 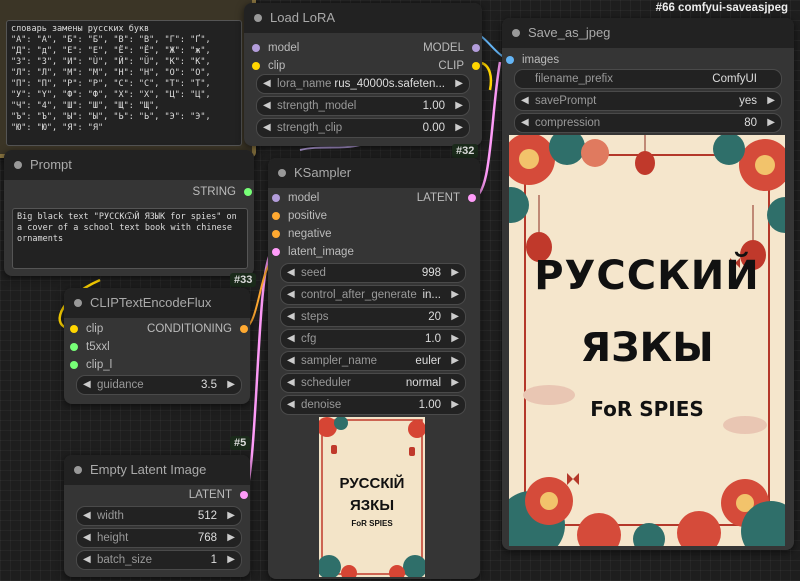 What do you see at coordinates (373, 295) in the screenshot?
I see `control-after-generate-widget: ◀ control_after_generate in... ▶` at bounding box center [373, 295].